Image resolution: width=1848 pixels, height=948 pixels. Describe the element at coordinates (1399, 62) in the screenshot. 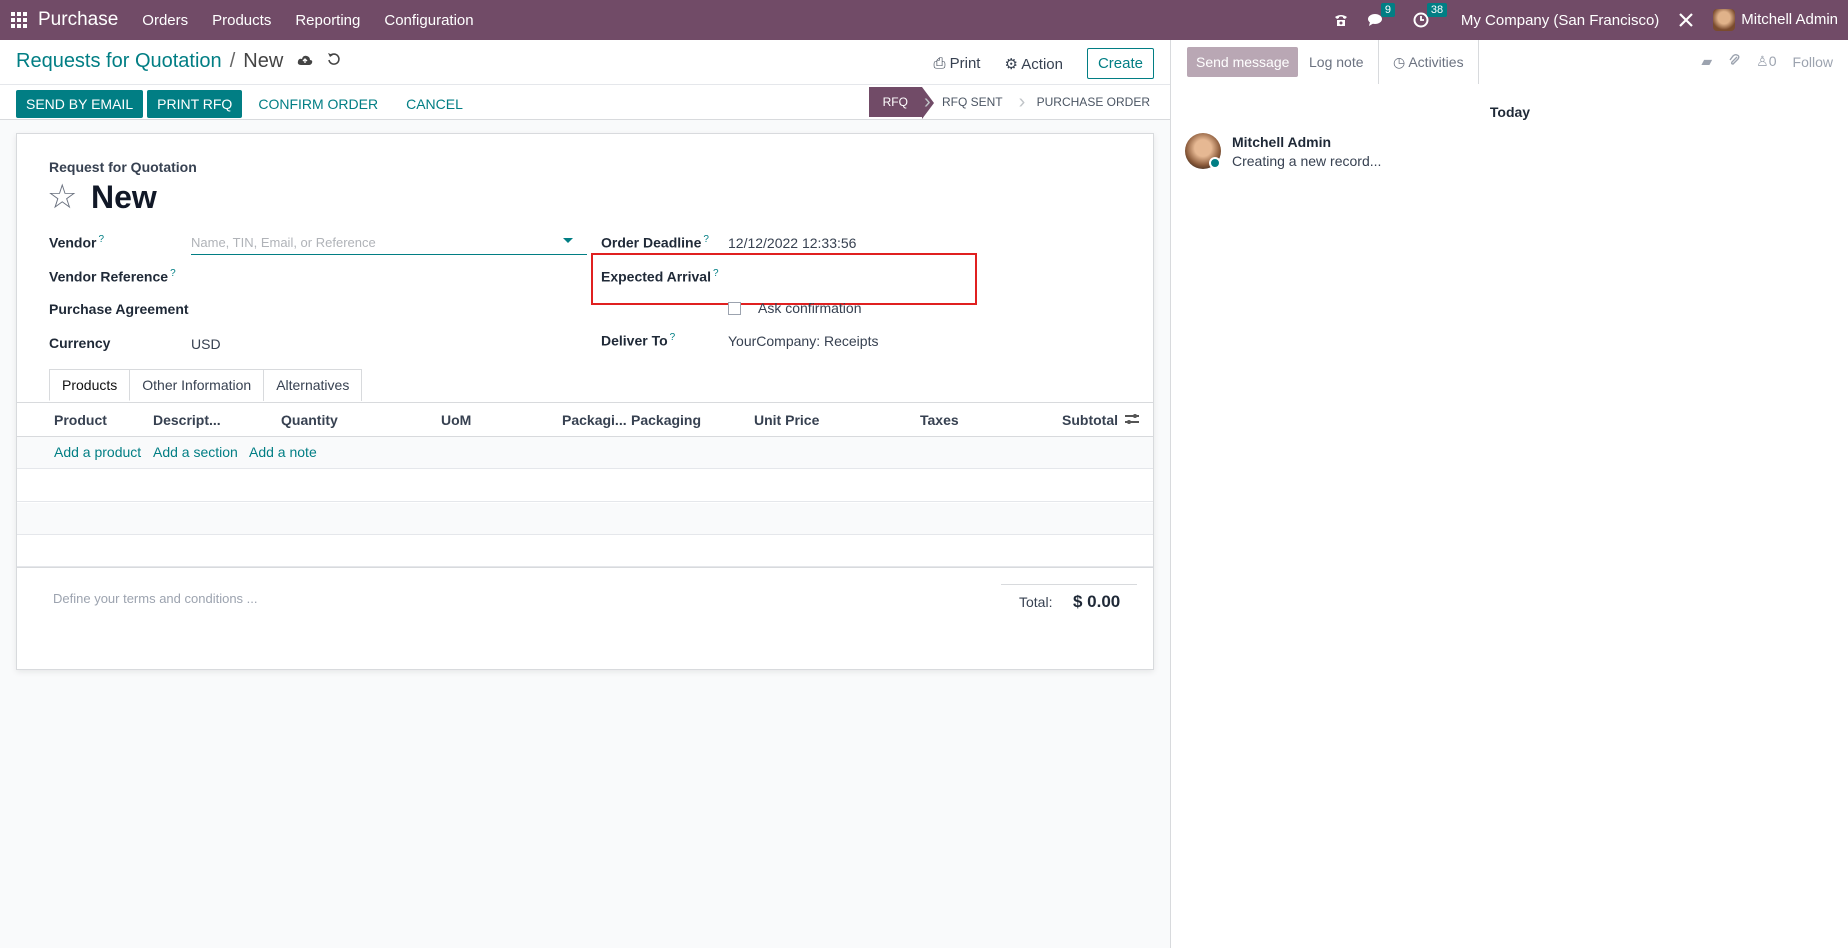

I see `clock-icon: ◷` at that location.